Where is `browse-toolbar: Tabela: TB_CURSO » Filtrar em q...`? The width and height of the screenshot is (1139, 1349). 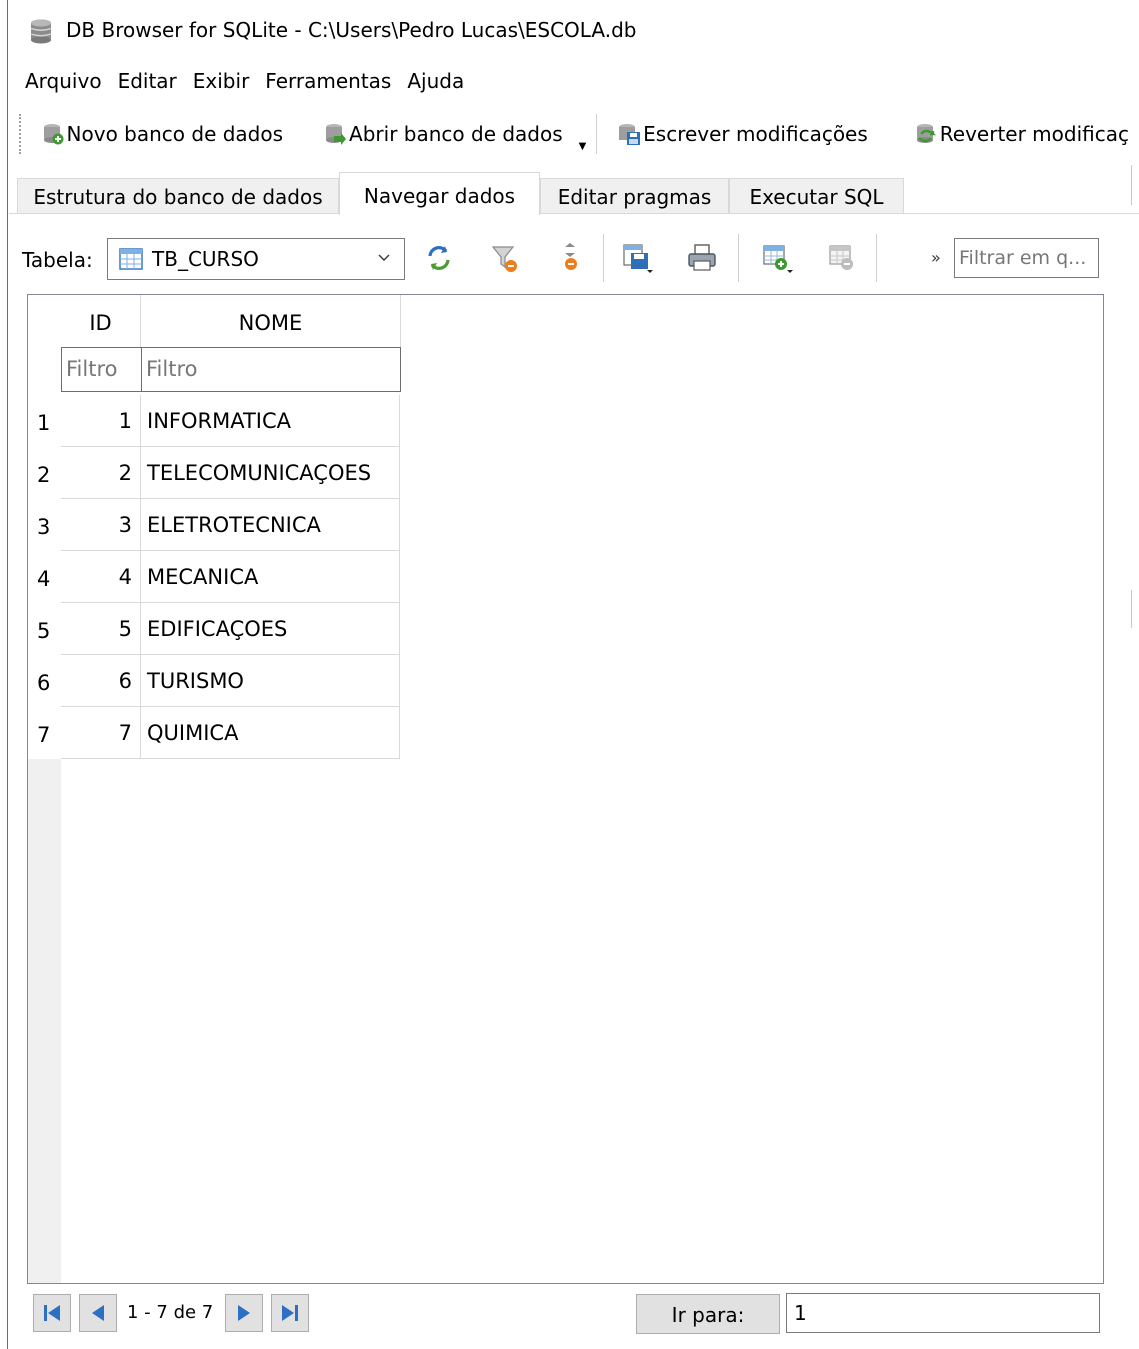 browse-toolbar: Tabela: TB_CURSO » Filtrar em q... is located at coordinates (574, 259).